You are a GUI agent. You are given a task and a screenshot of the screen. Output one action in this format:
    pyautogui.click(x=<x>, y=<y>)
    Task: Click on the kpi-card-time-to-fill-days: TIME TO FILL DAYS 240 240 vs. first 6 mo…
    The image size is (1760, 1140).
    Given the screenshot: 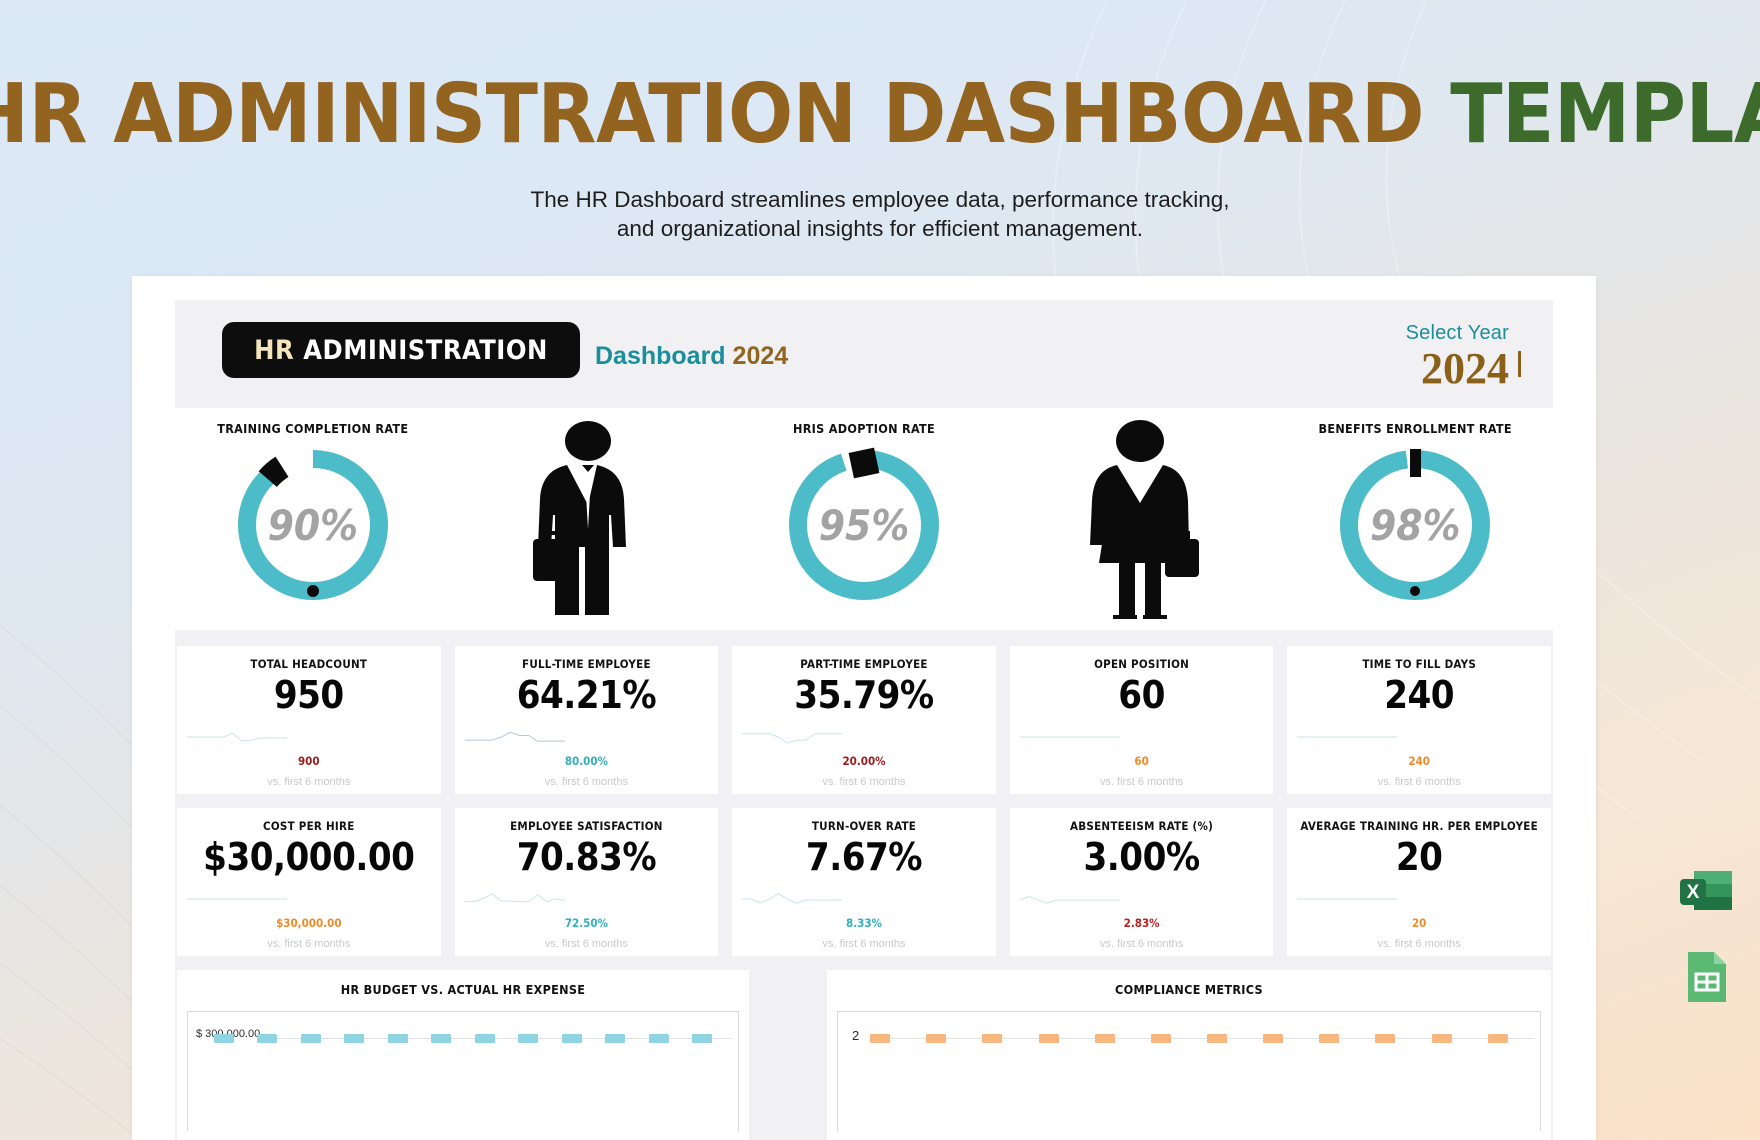 What is the action you would take?
    pyautogui.click(x=1419, y=720)
    